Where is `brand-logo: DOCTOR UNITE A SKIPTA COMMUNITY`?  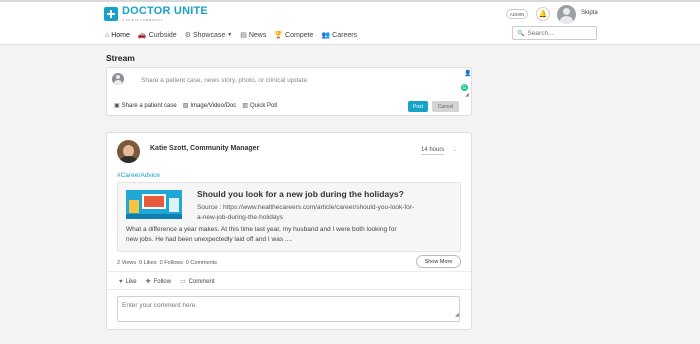
brand-logo: DOCTOR UNITE A SKIPTA COMMUNITY is located at coordinates (156, 14).